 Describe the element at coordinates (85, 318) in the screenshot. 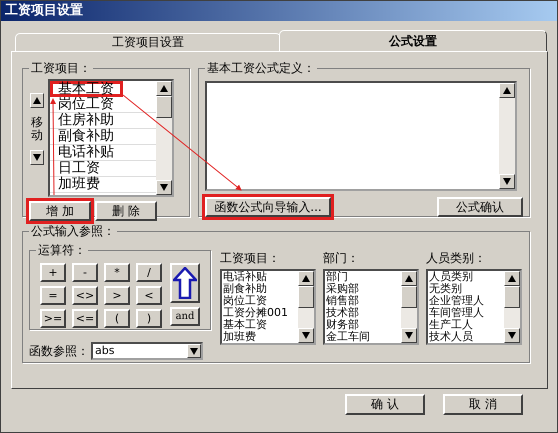

I see `operator-button: <=` at that location.